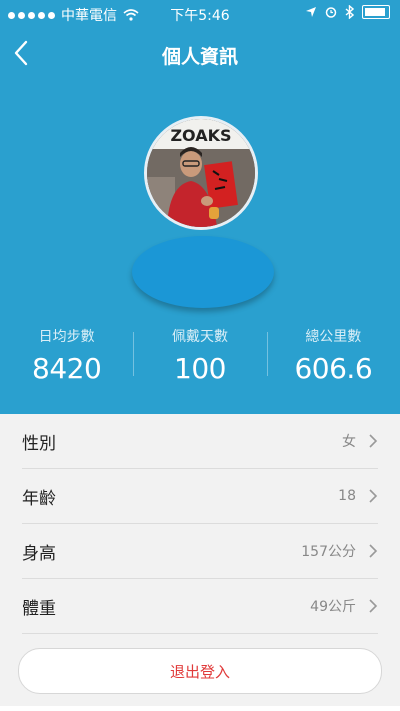 This screenshot has width=400, height=711. I want to click on avatar: ZOAKS, so click(201, 173).